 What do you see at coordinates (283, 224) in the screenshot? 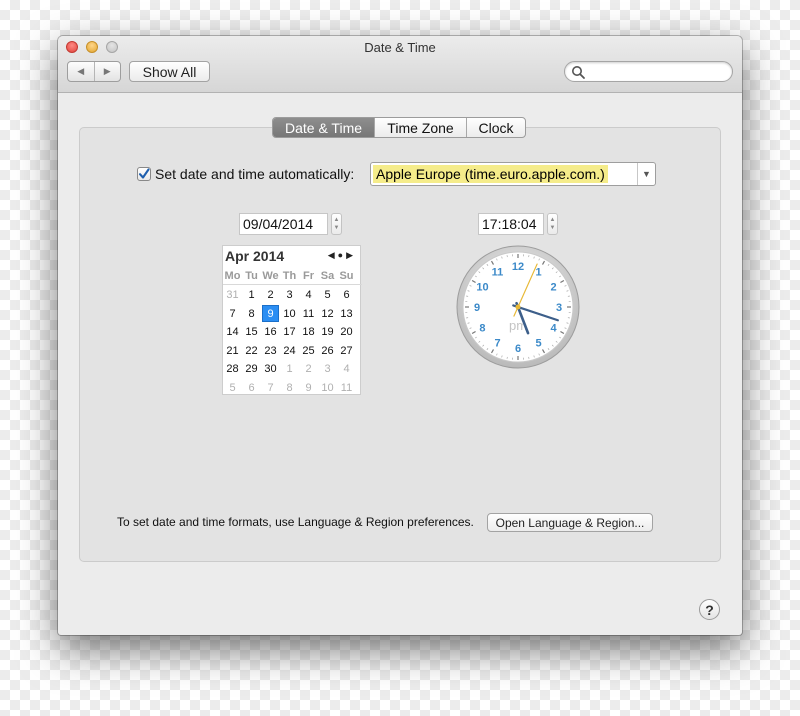
I see `date-field: 09/04/2014` at bounding box center [283, 224].